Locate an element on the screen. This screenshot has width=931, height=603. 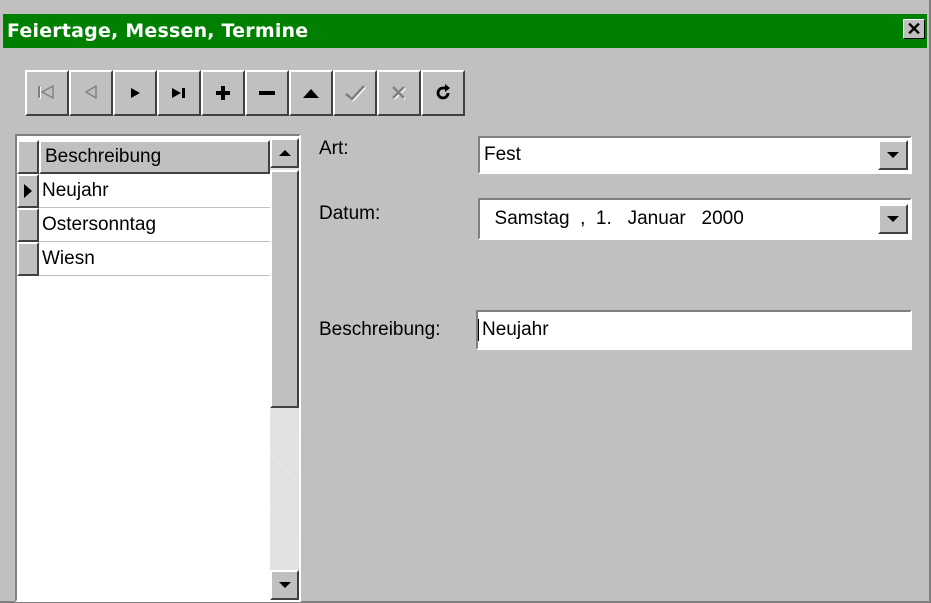
grid-cell: Wiesn is located at coordinates (154, 259).